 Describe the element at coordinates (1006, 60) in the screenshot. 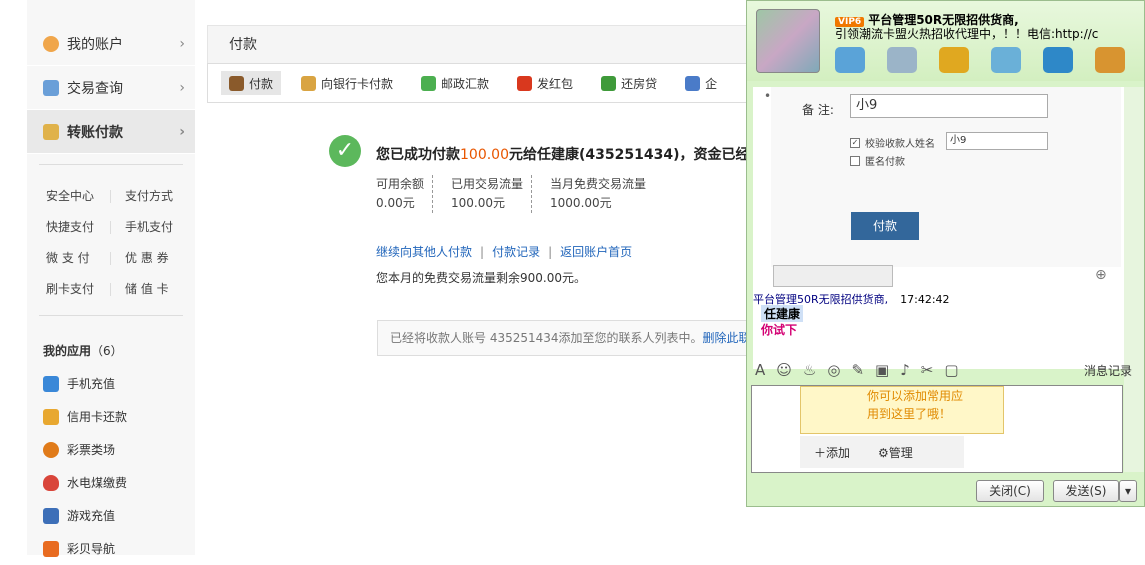

I see `sms-icon` at that location.